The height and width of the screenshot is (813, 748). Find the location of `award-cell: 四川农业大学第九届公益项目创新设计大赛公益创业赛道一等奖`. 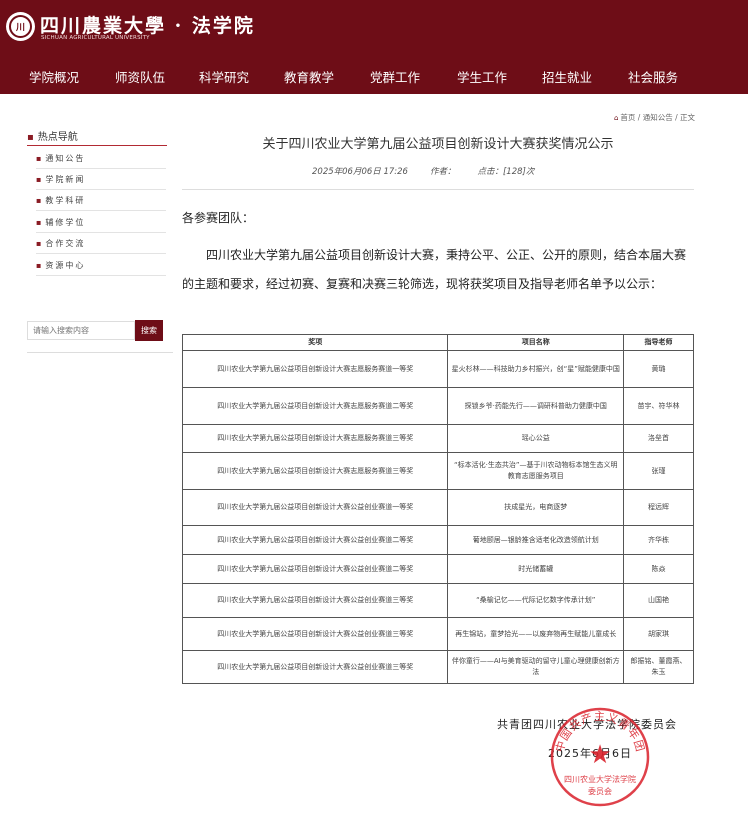

award-cell: 四川农业大学第九届公益项目创新设计大赛公益创业赛道一等奖 is located at coordinates (315, 507).